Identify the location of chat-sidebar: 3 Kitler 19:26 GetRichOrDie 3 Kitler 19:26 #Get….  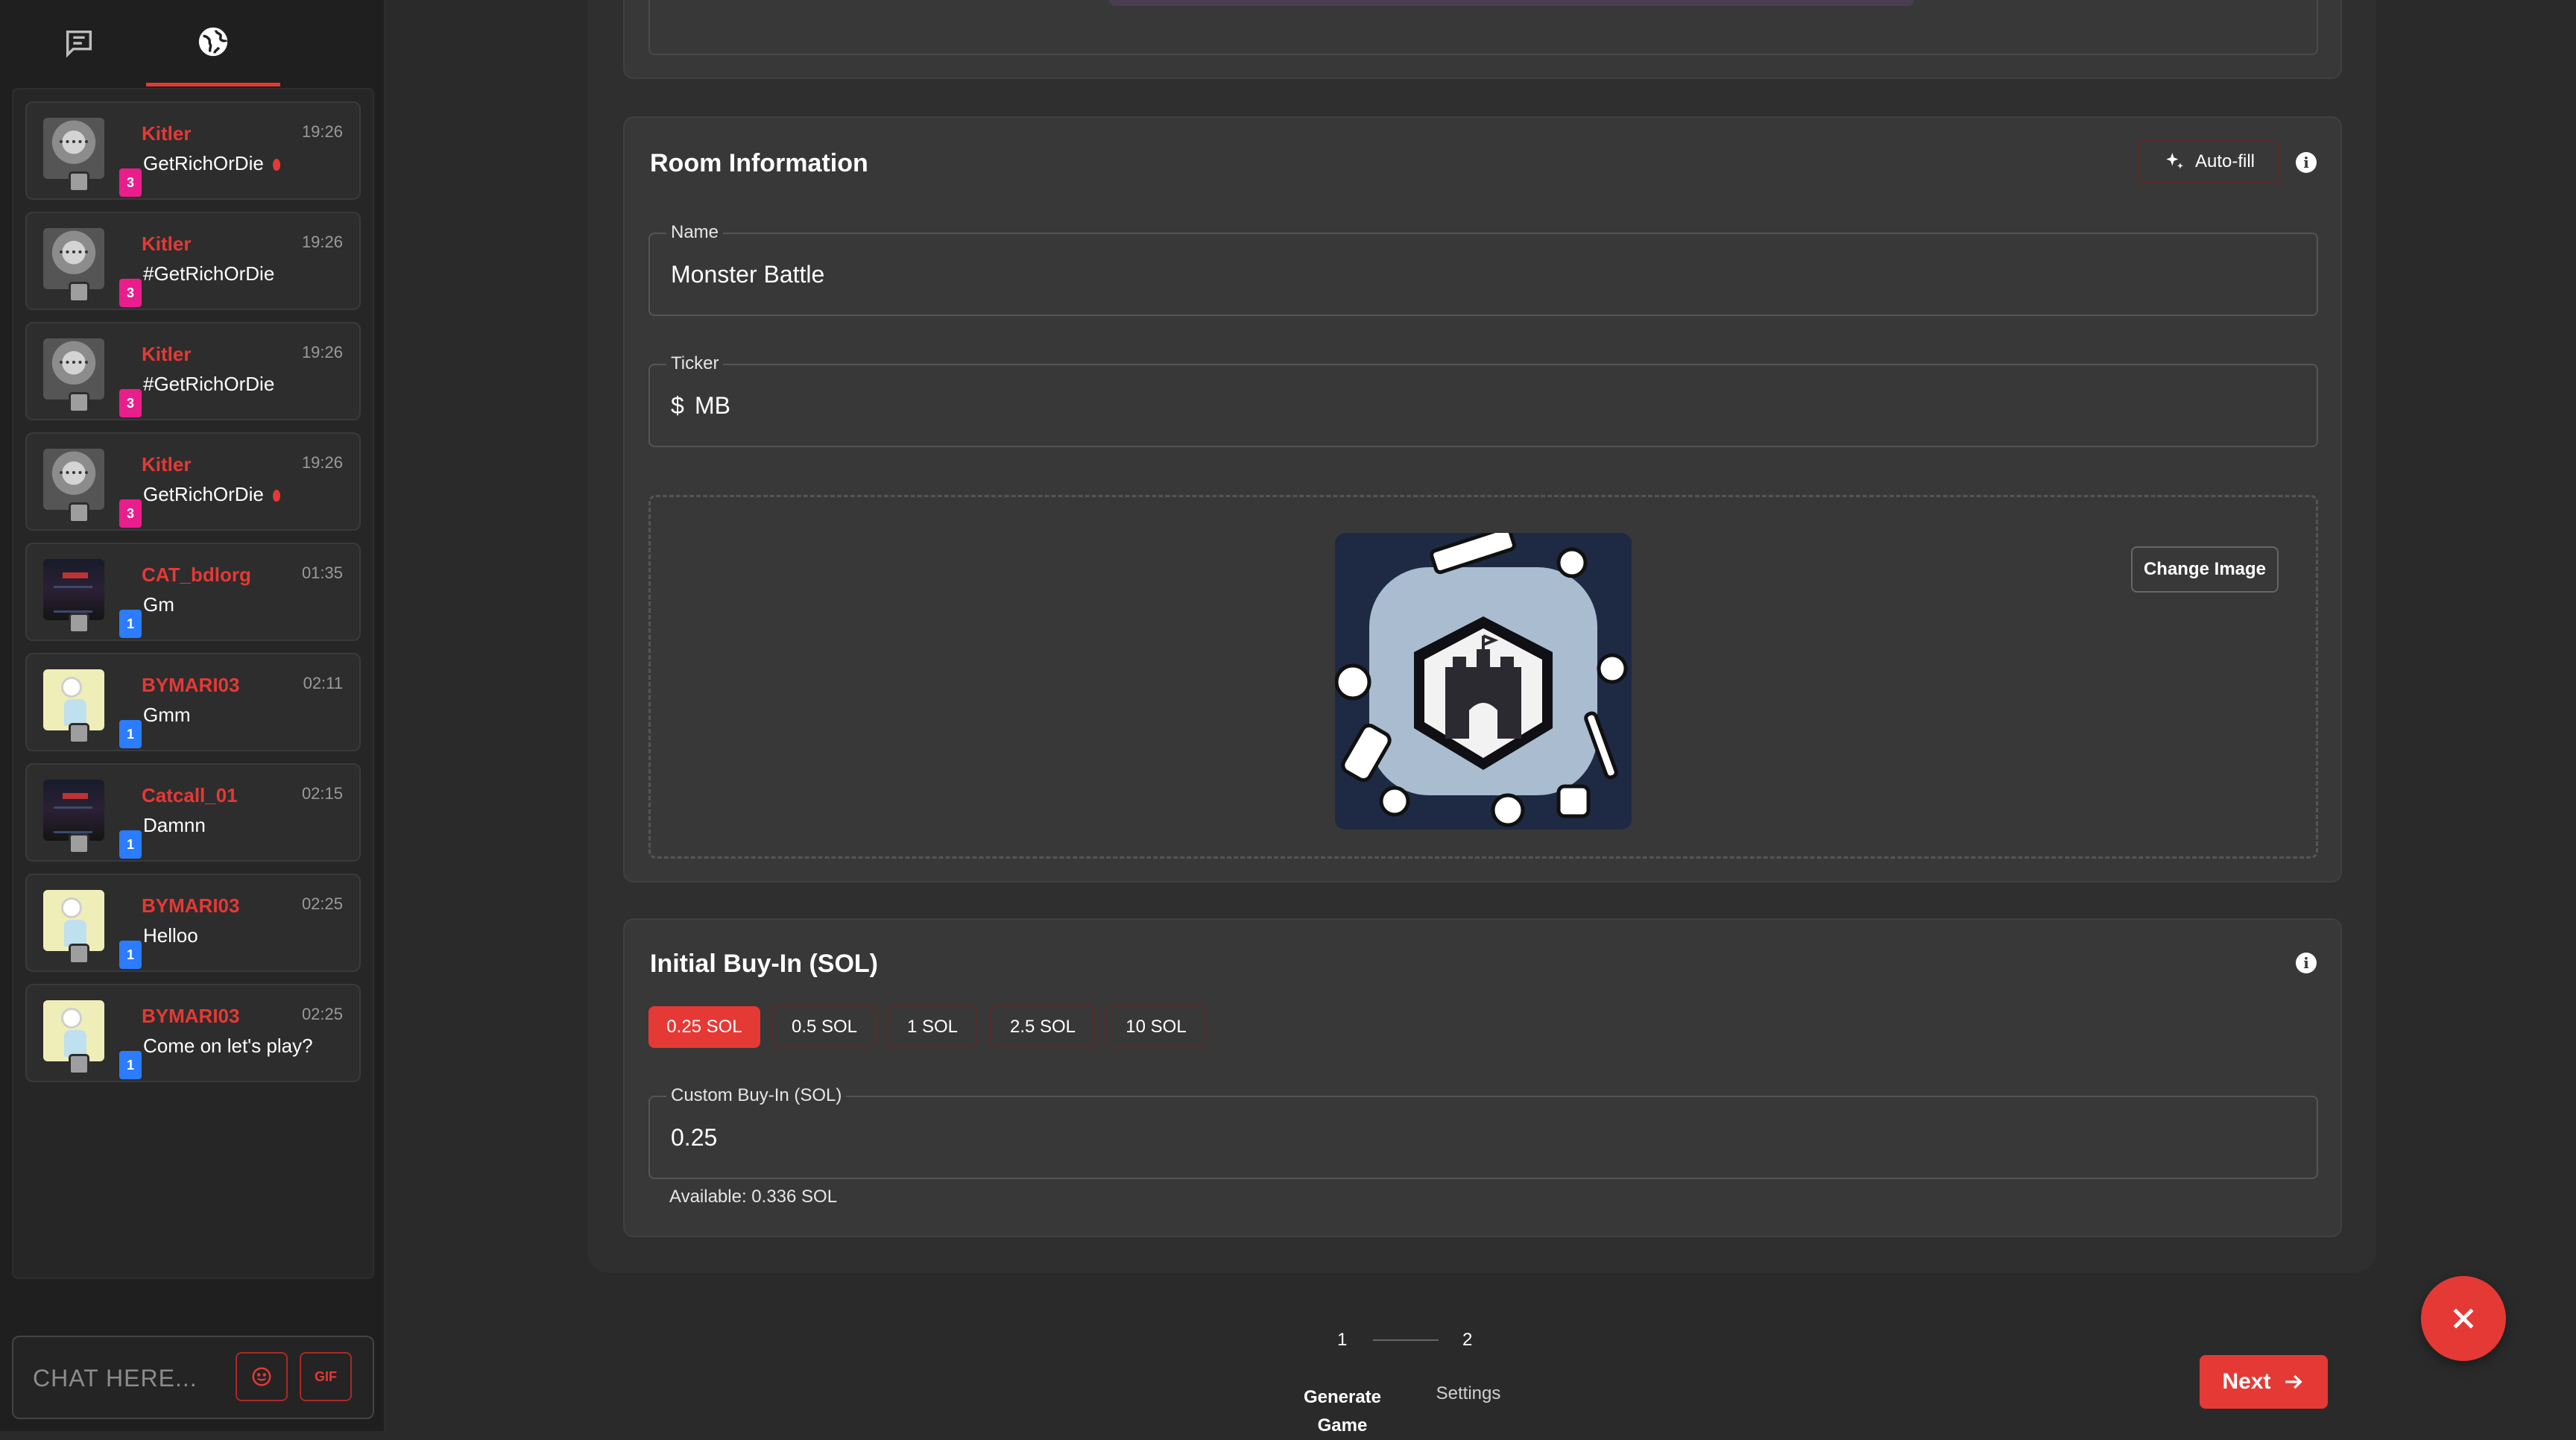
(193, 715).